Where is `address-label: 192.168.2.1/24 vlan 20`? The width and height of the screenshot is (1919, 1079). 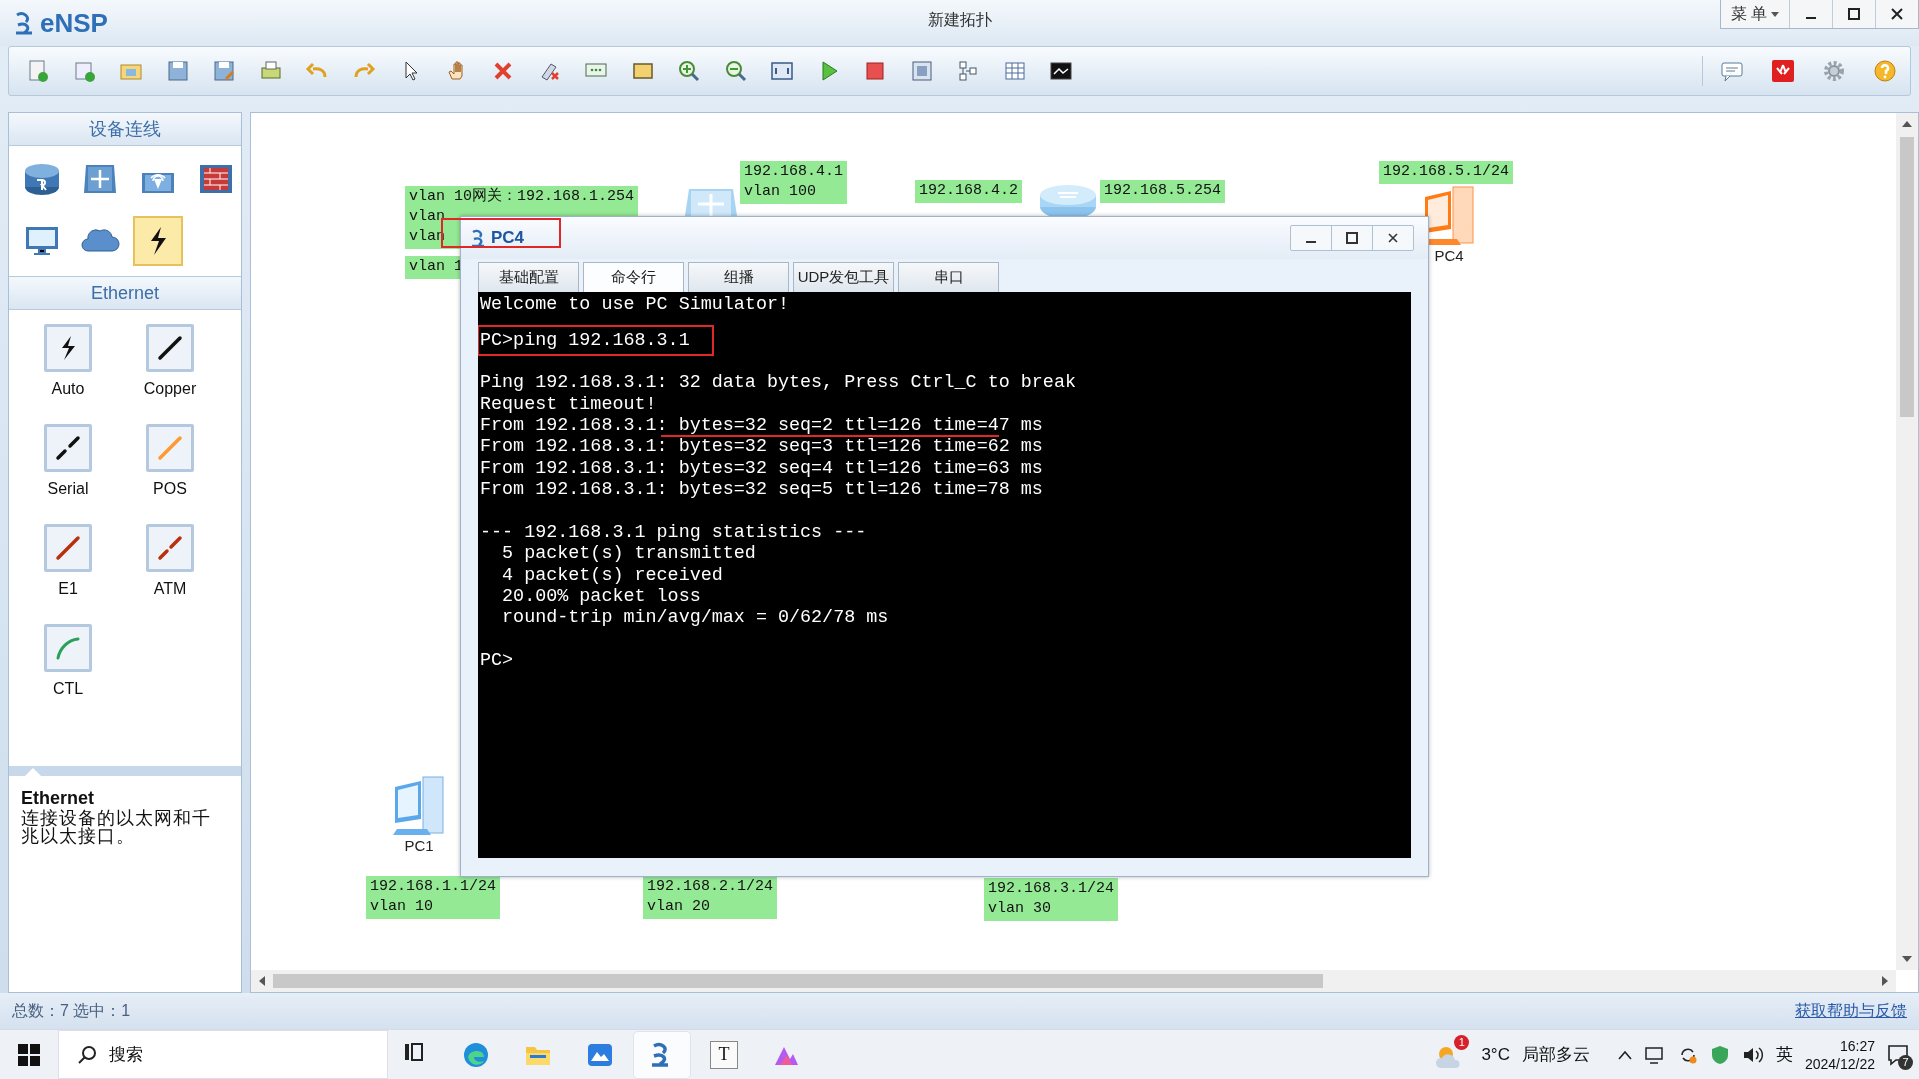
address-label: 192.168.2.1/24 vlan 20 is located at coordinates (710, 897).